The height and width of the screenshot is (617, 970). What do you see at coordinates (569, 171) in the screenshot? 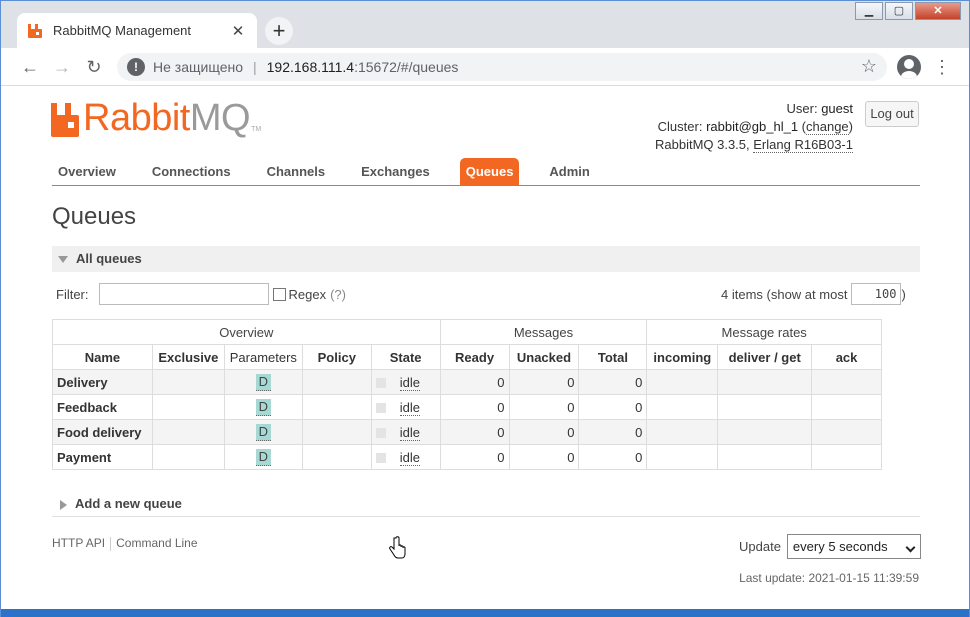
I see `tab-admin: Admin` at bounding box center [569, 171].